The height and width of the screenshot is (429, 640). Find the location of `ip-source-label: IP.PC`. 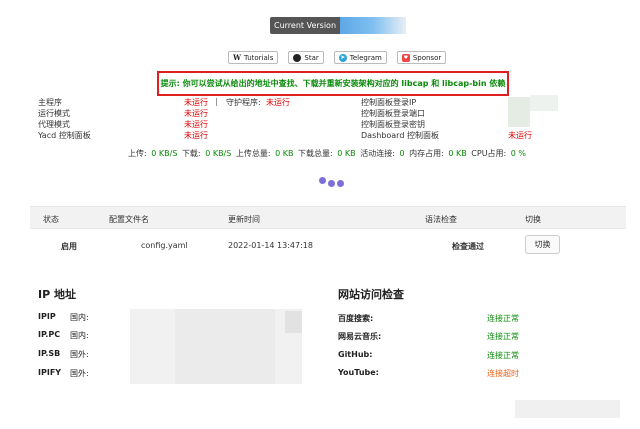

ip-source-label: IP.PC is located at coordinates (49, 334).